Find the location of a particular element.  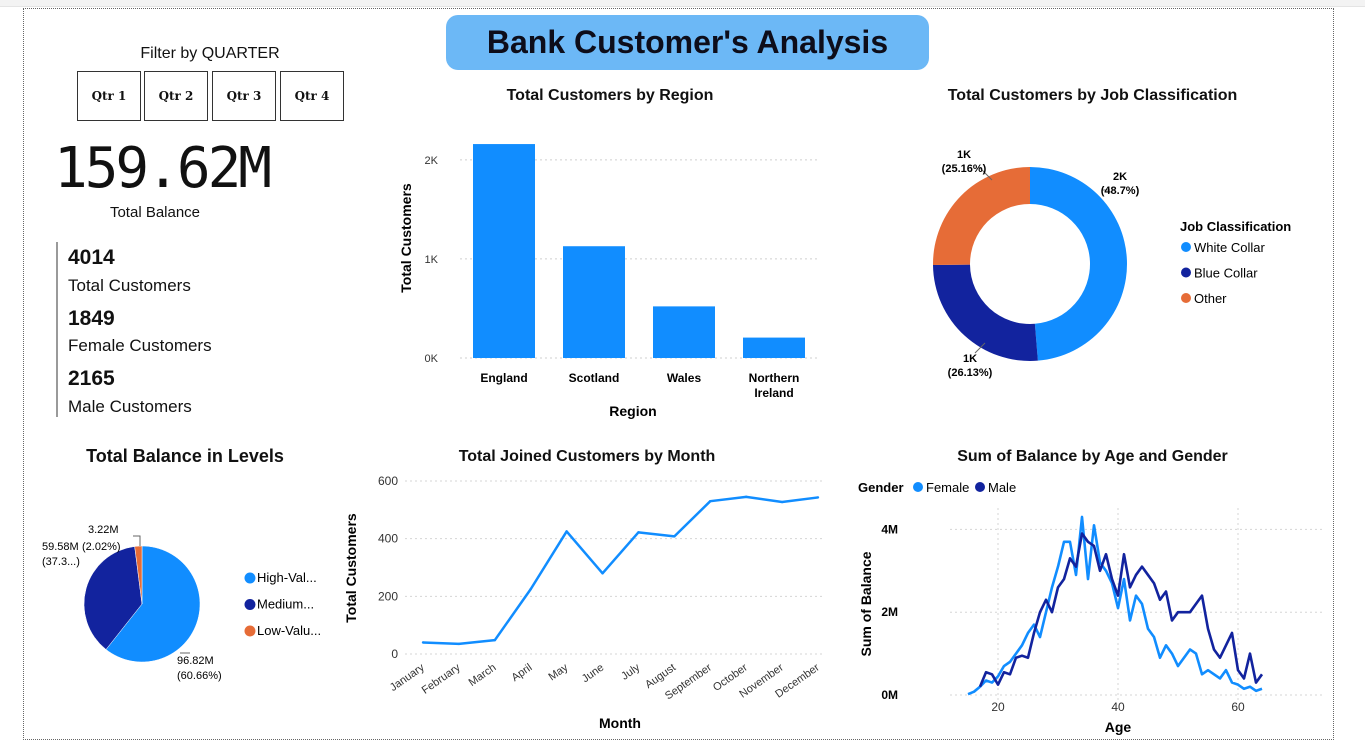

legend-label: White Collar is located at coordinates (1229, 247).